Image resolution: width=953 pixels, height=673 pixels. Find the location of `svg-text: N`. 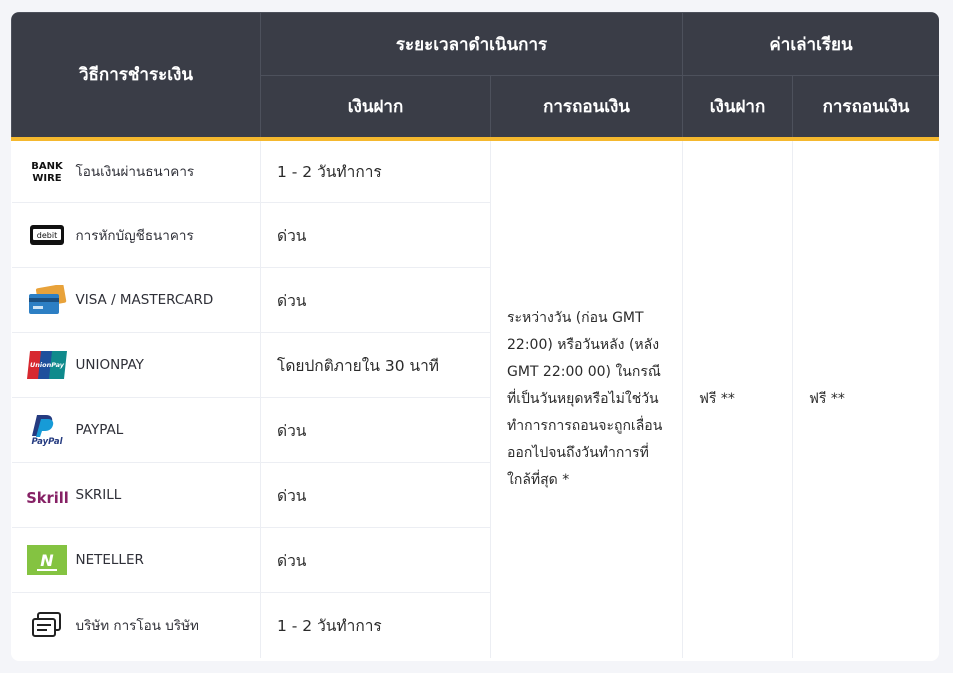

svg-text: N is located at coordinates (47, 560).